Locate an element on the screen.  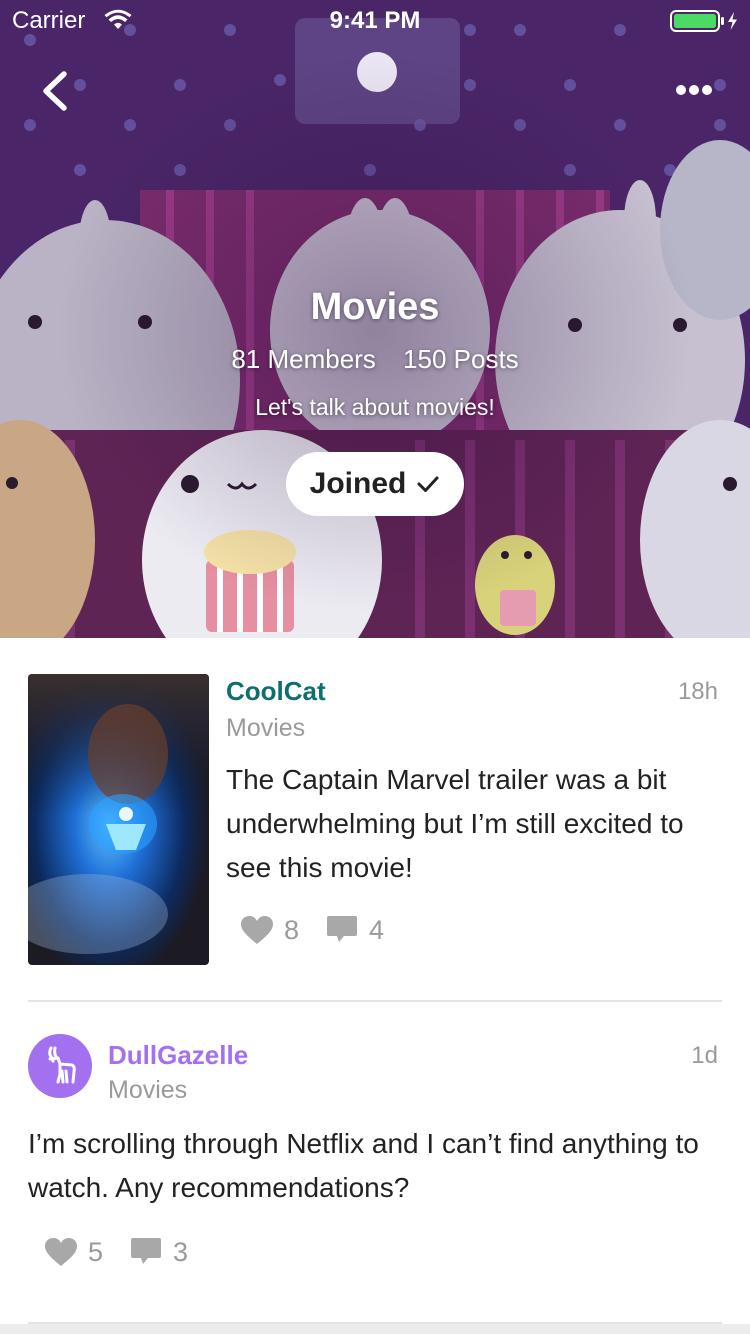
post-media-thumbnail is located at coordinates (118, 819).